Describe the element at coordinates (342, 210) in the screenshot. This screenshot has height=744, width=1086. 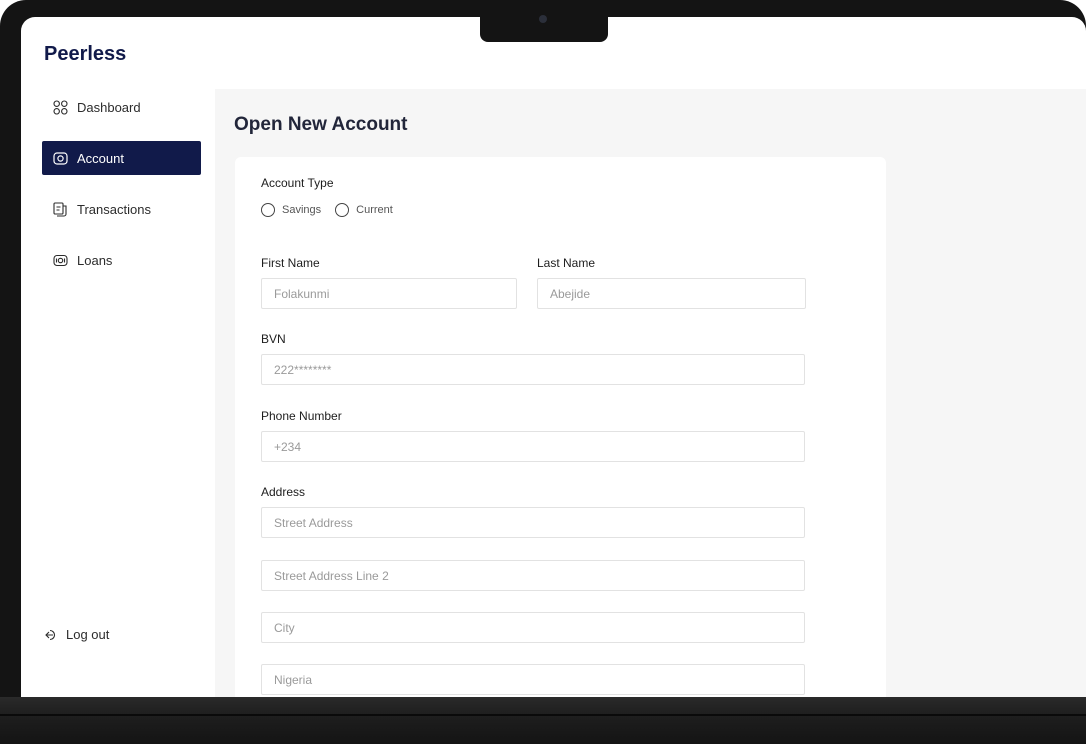
I see `current-radio` at that location.